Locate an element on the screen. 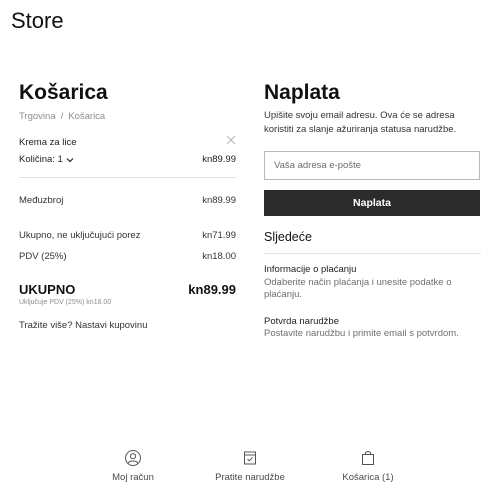 This screenshot has height=485, width=481. vat-row: PDV (25%) kn18.00 is located at coordinates (127, 256).